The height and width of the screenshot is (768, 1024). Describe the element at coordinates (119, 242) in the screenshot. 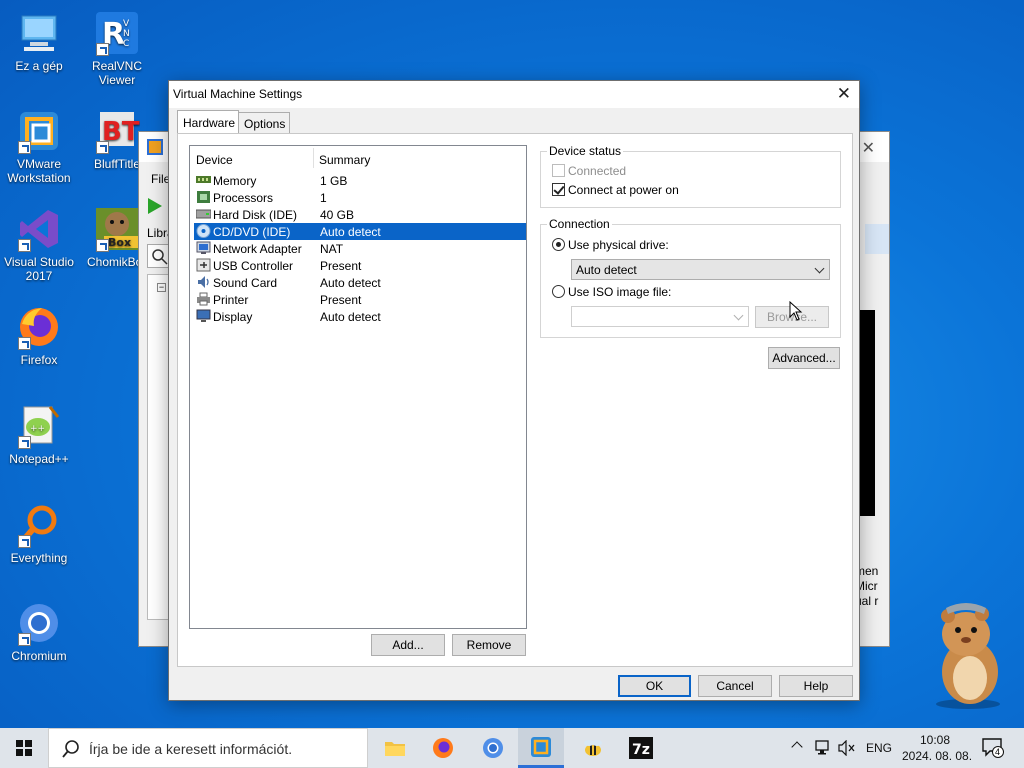

I see `svg-text: Box` at that location.